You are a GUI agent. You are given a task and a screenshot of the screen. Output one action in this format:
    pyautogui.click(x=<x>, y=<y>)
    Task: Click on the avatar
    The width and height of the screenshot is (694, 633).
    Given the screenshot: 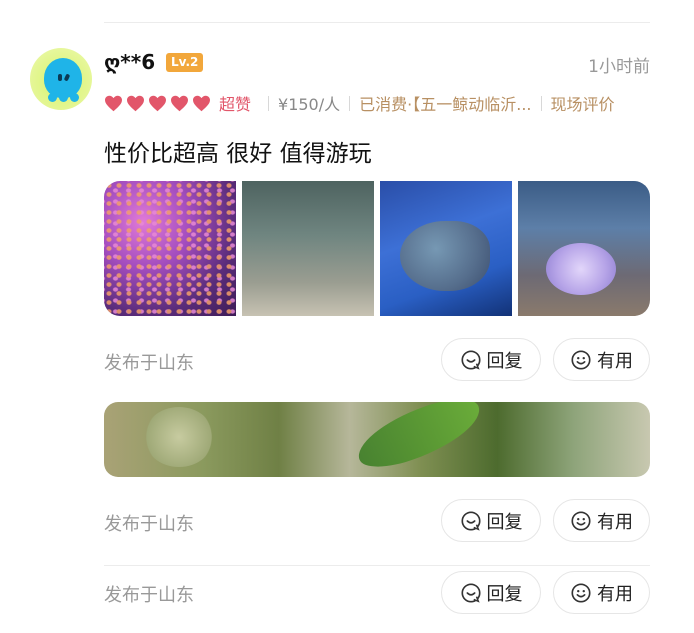 What is the action you would take?
    pyautogui.click(x=61, y=79)
    